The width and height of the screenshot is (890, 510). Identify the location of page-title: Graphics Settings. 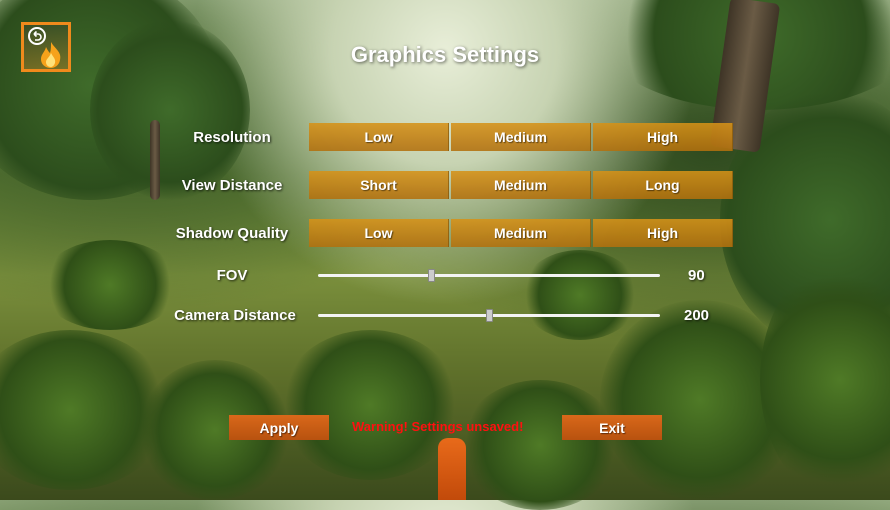
(445, 54).